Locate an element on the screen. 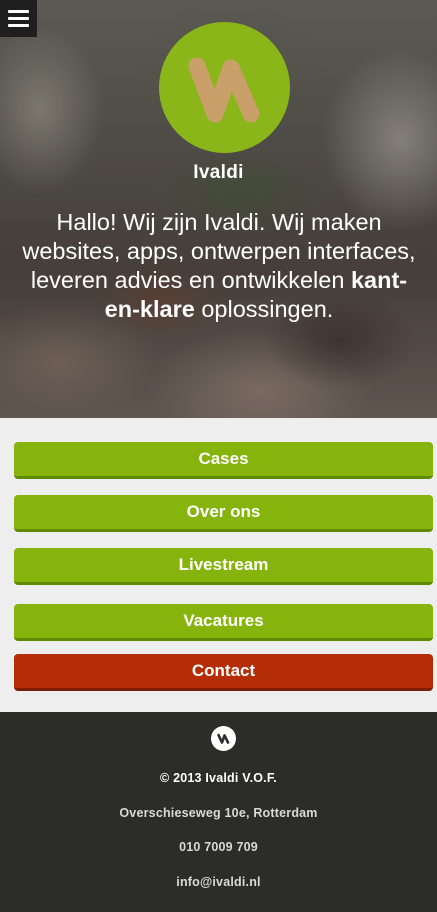 The width and height of the screenshot is (437, 912). brand-name: Ivaldi is located at coordinates (218, 172).